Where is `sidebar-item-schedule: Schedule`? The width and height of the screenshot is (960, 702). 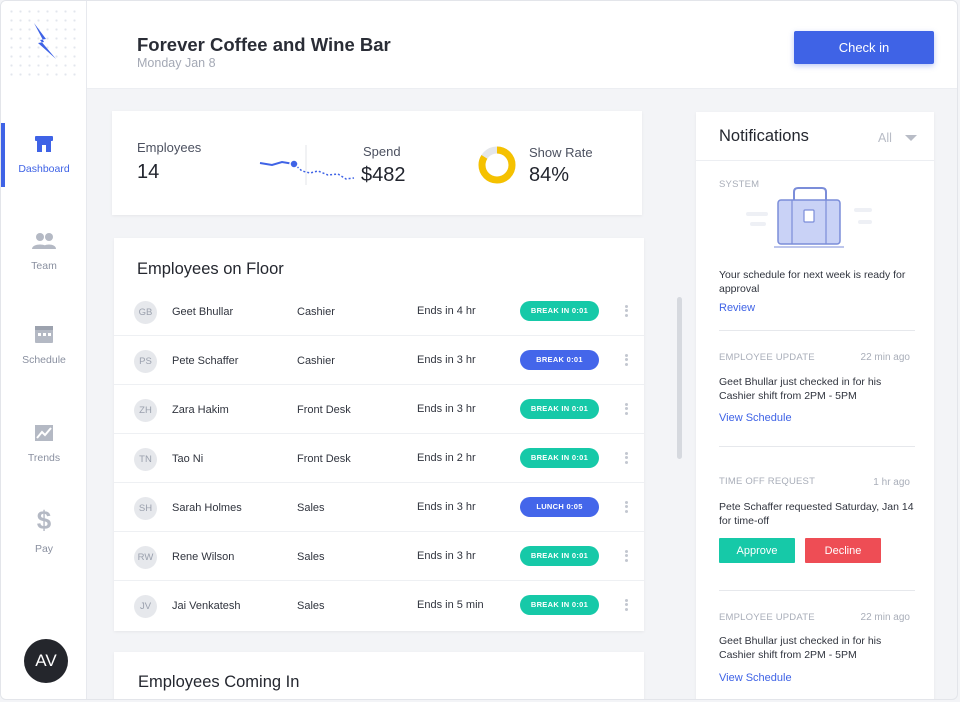 sidebar-item-schedule: Schedule is located at coordinates (44, 355).